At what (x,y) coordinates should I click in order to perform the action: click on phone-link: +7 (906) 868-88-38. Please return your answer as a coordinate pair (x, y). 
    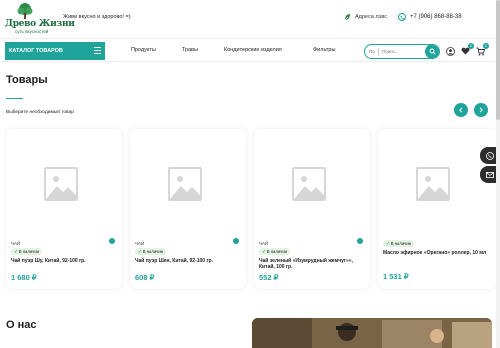
    Looking at the image, I should click on (430, 17).